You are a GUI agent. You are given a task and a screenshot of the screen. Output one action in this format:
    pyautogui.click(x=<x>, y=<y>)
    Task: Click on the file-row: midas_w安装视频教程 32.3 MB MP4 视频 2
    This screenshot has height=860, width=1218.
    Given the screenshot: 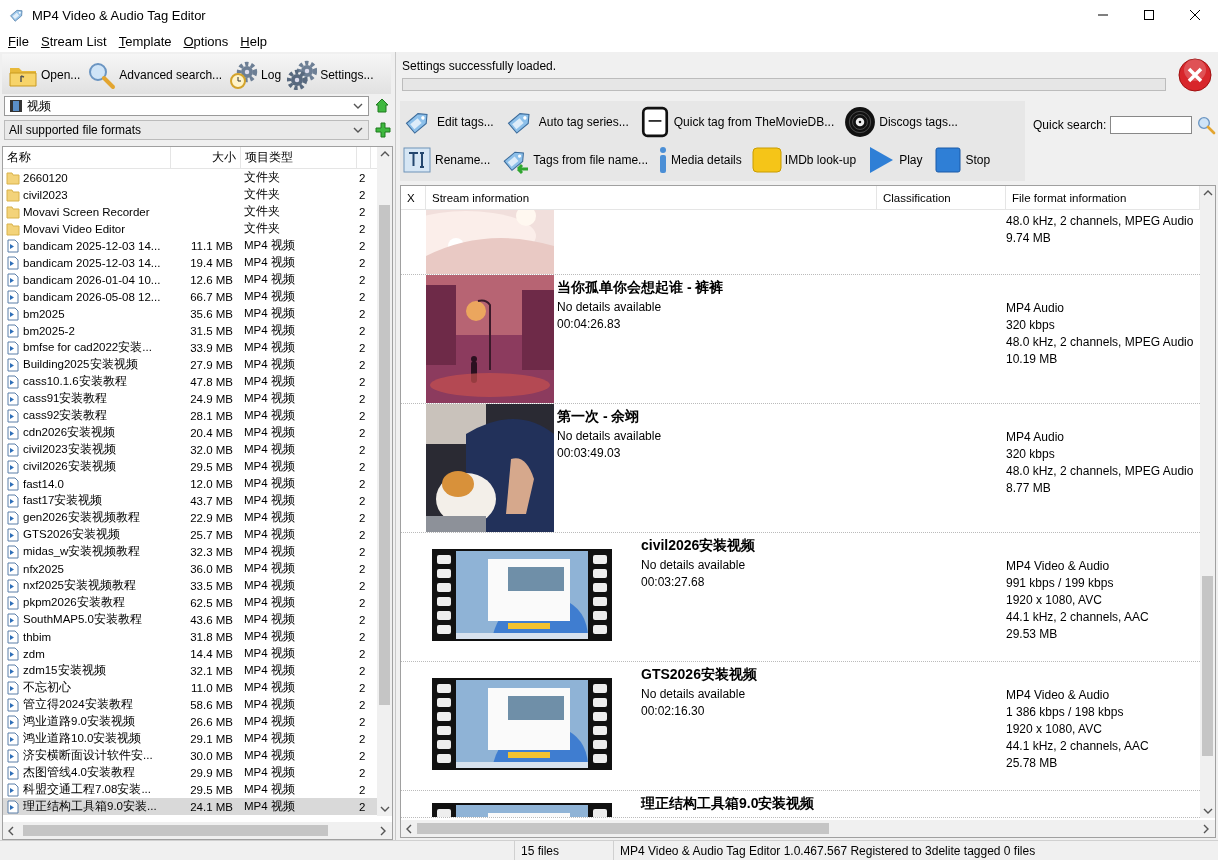 What is the action you would take?
    pyautogui.click(x=190, y=551)
    